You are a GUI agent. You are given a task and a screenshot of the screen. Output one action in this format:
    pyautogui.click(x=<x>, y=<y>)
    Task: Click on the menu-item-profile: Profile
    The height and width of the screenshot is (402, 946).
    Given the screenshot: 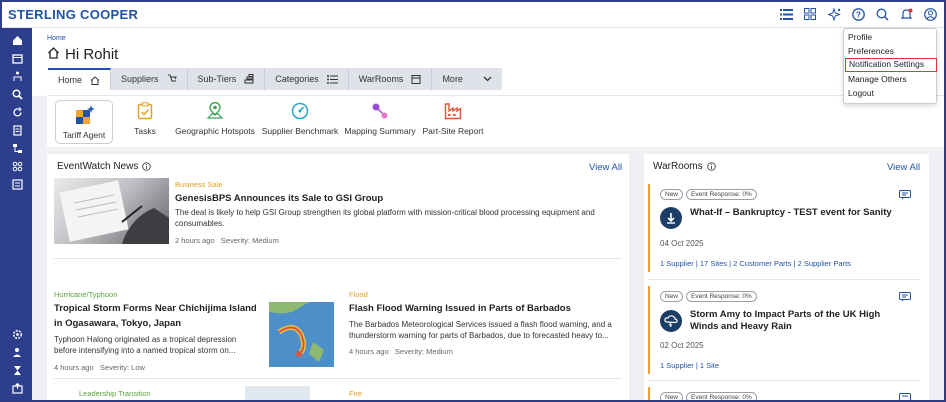 What is the action you would take?
    pyautogui.click(x=860, y=37)
    